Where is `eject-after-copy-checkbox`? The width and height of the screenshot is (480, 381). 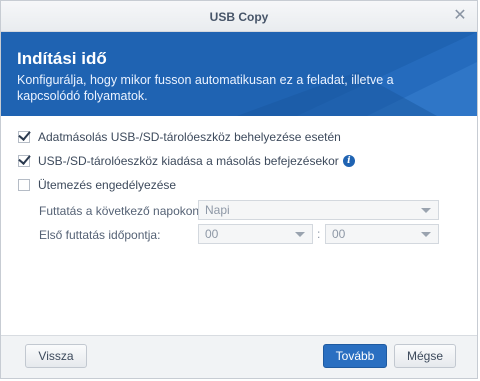 eject-after-copy-checkbox is located at coordinates (24, 161).